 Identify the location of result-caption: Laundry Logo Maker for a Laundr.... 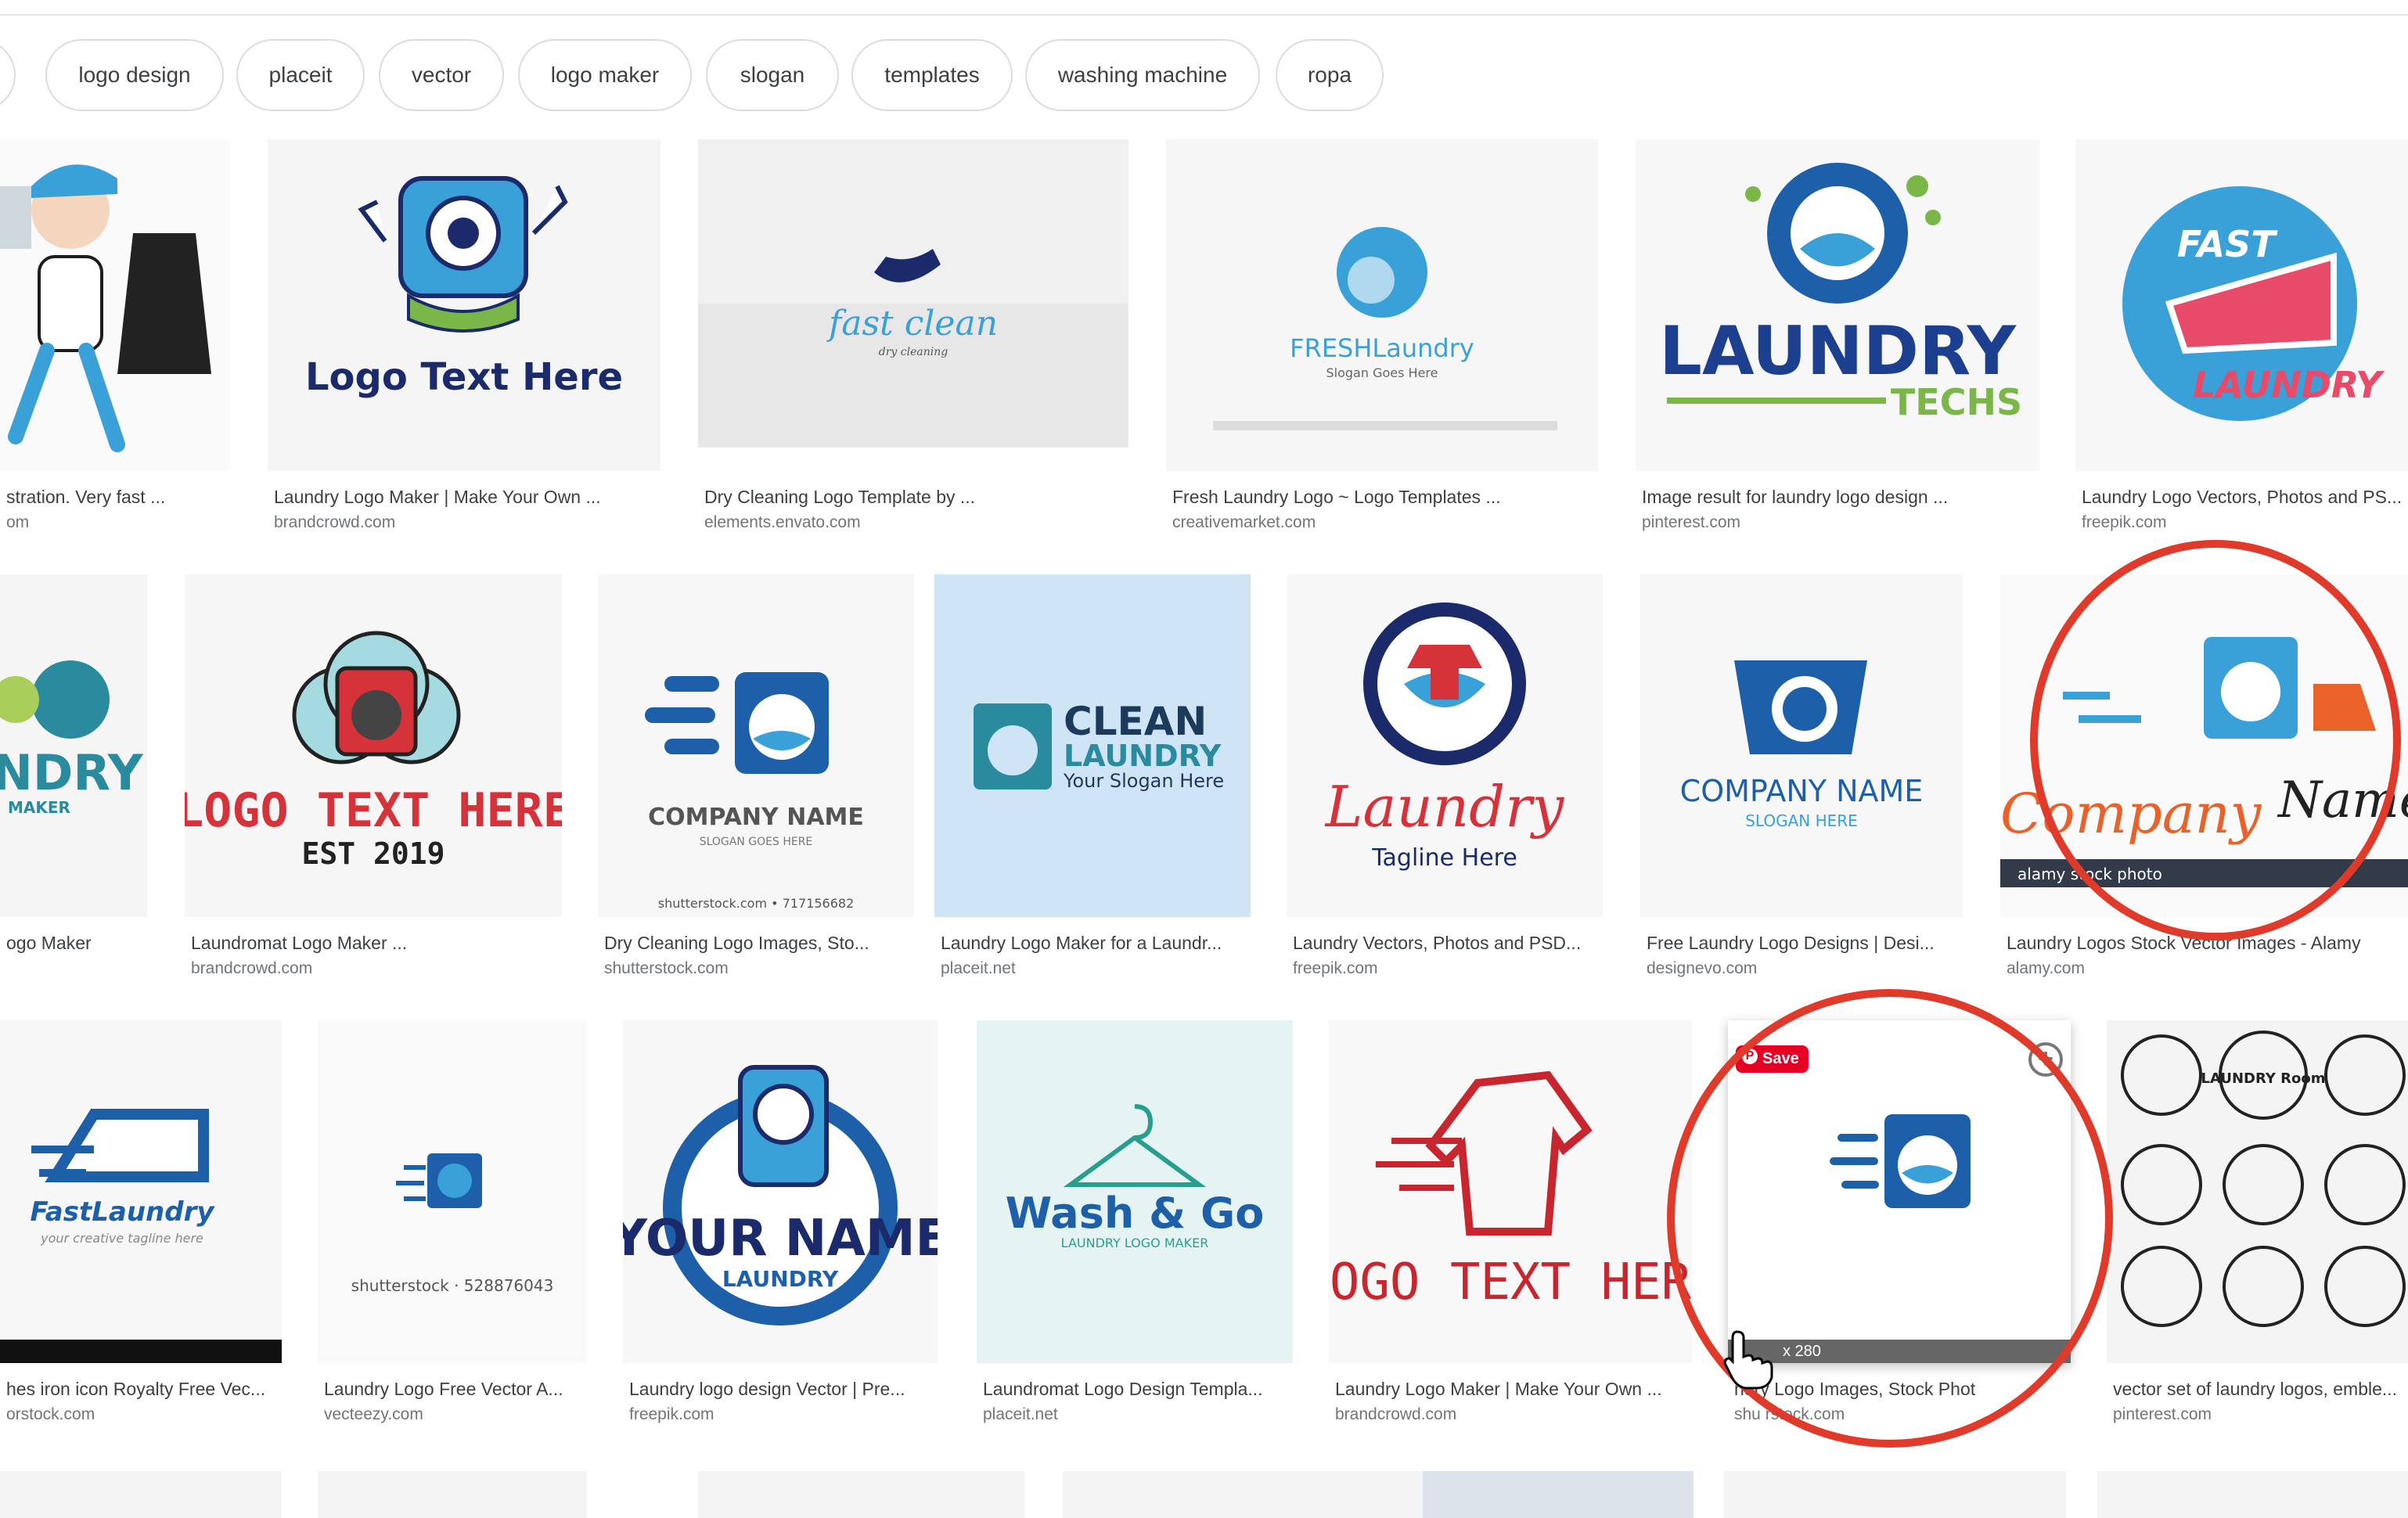
(1096, 943).